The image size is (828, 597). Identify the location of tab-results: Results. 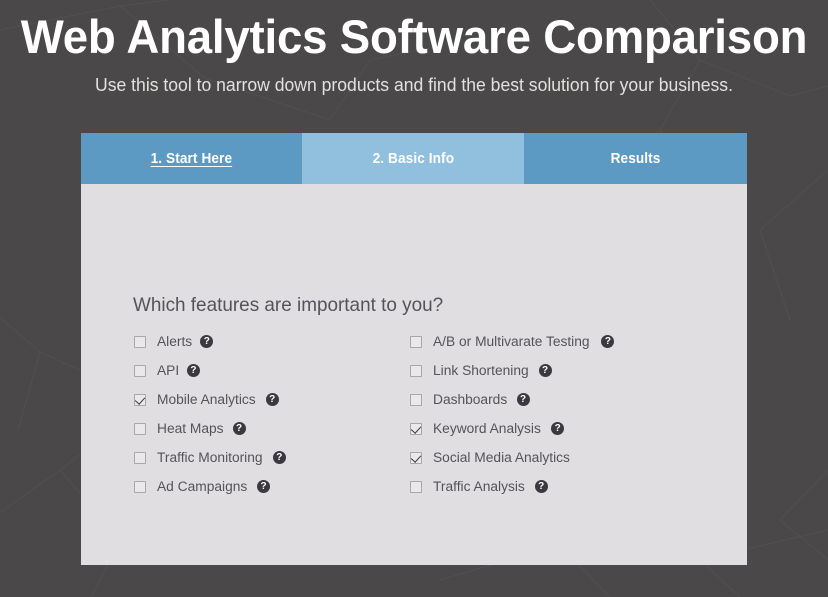
(635, 158).